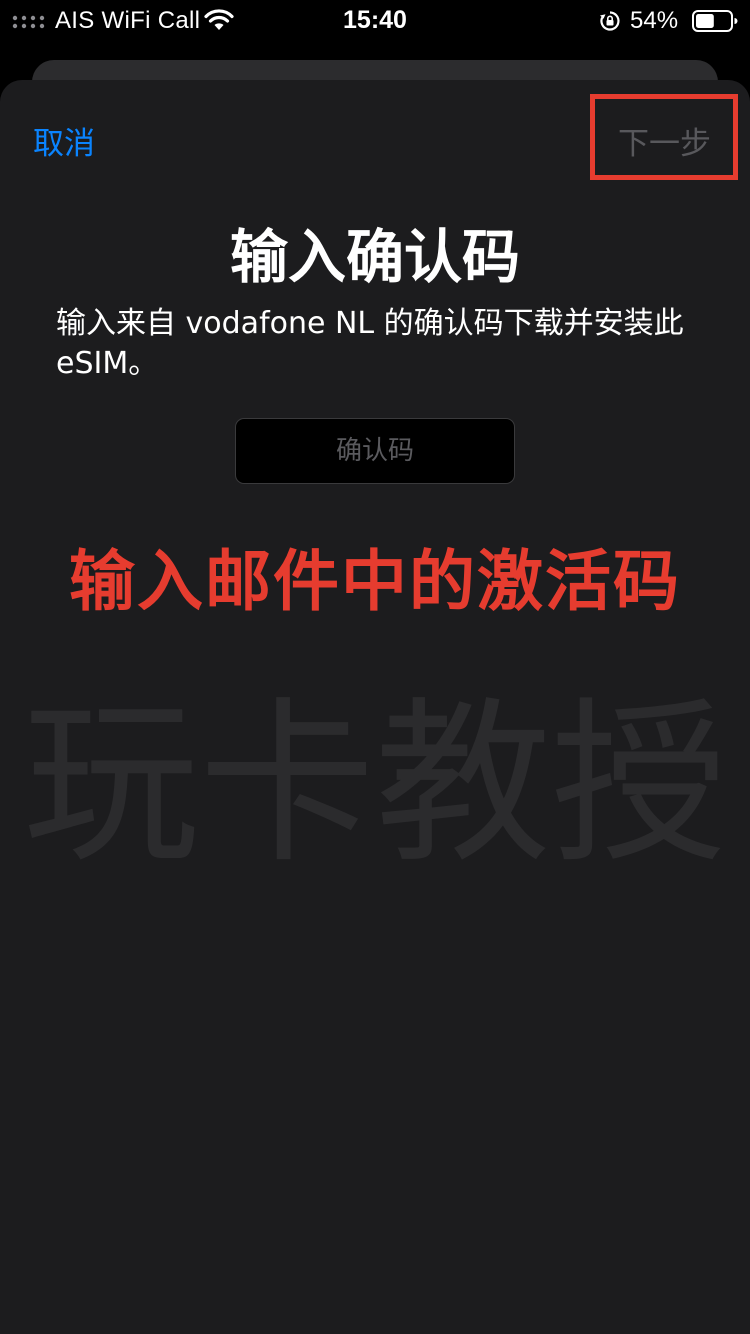 This screenshot has height=1334, width=750. I want to click on confirmation-code-input, so click(375, 451).